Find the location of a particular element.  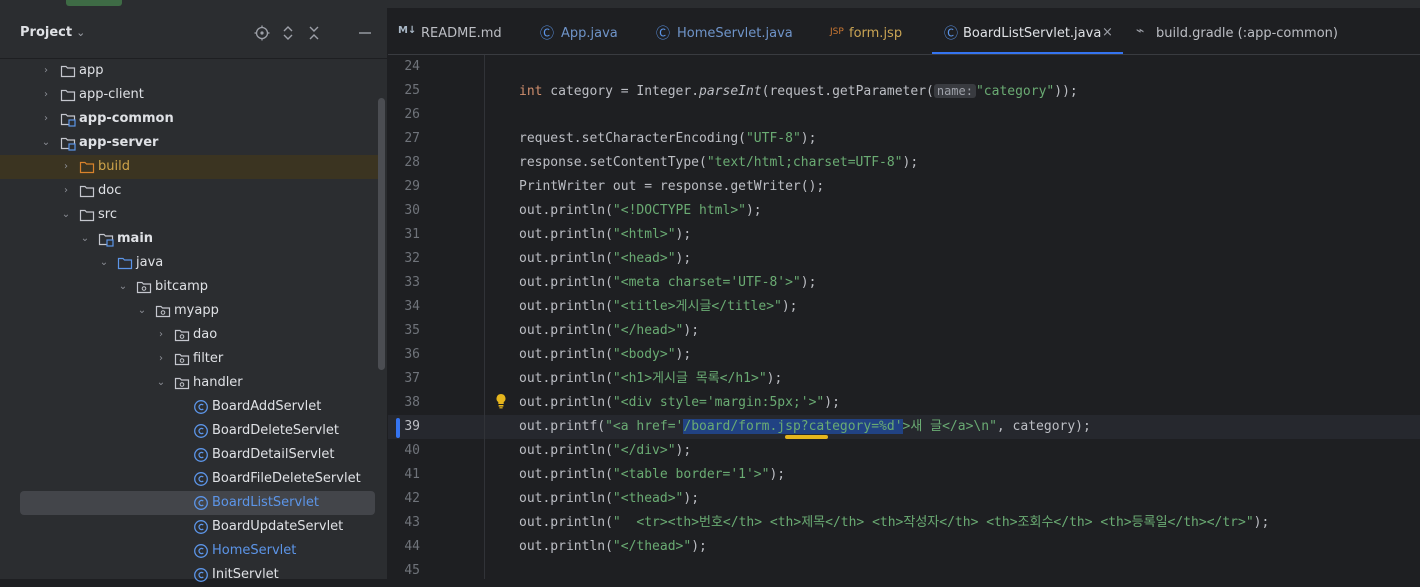

line-number: 45 is located at coordinates (412, 570).